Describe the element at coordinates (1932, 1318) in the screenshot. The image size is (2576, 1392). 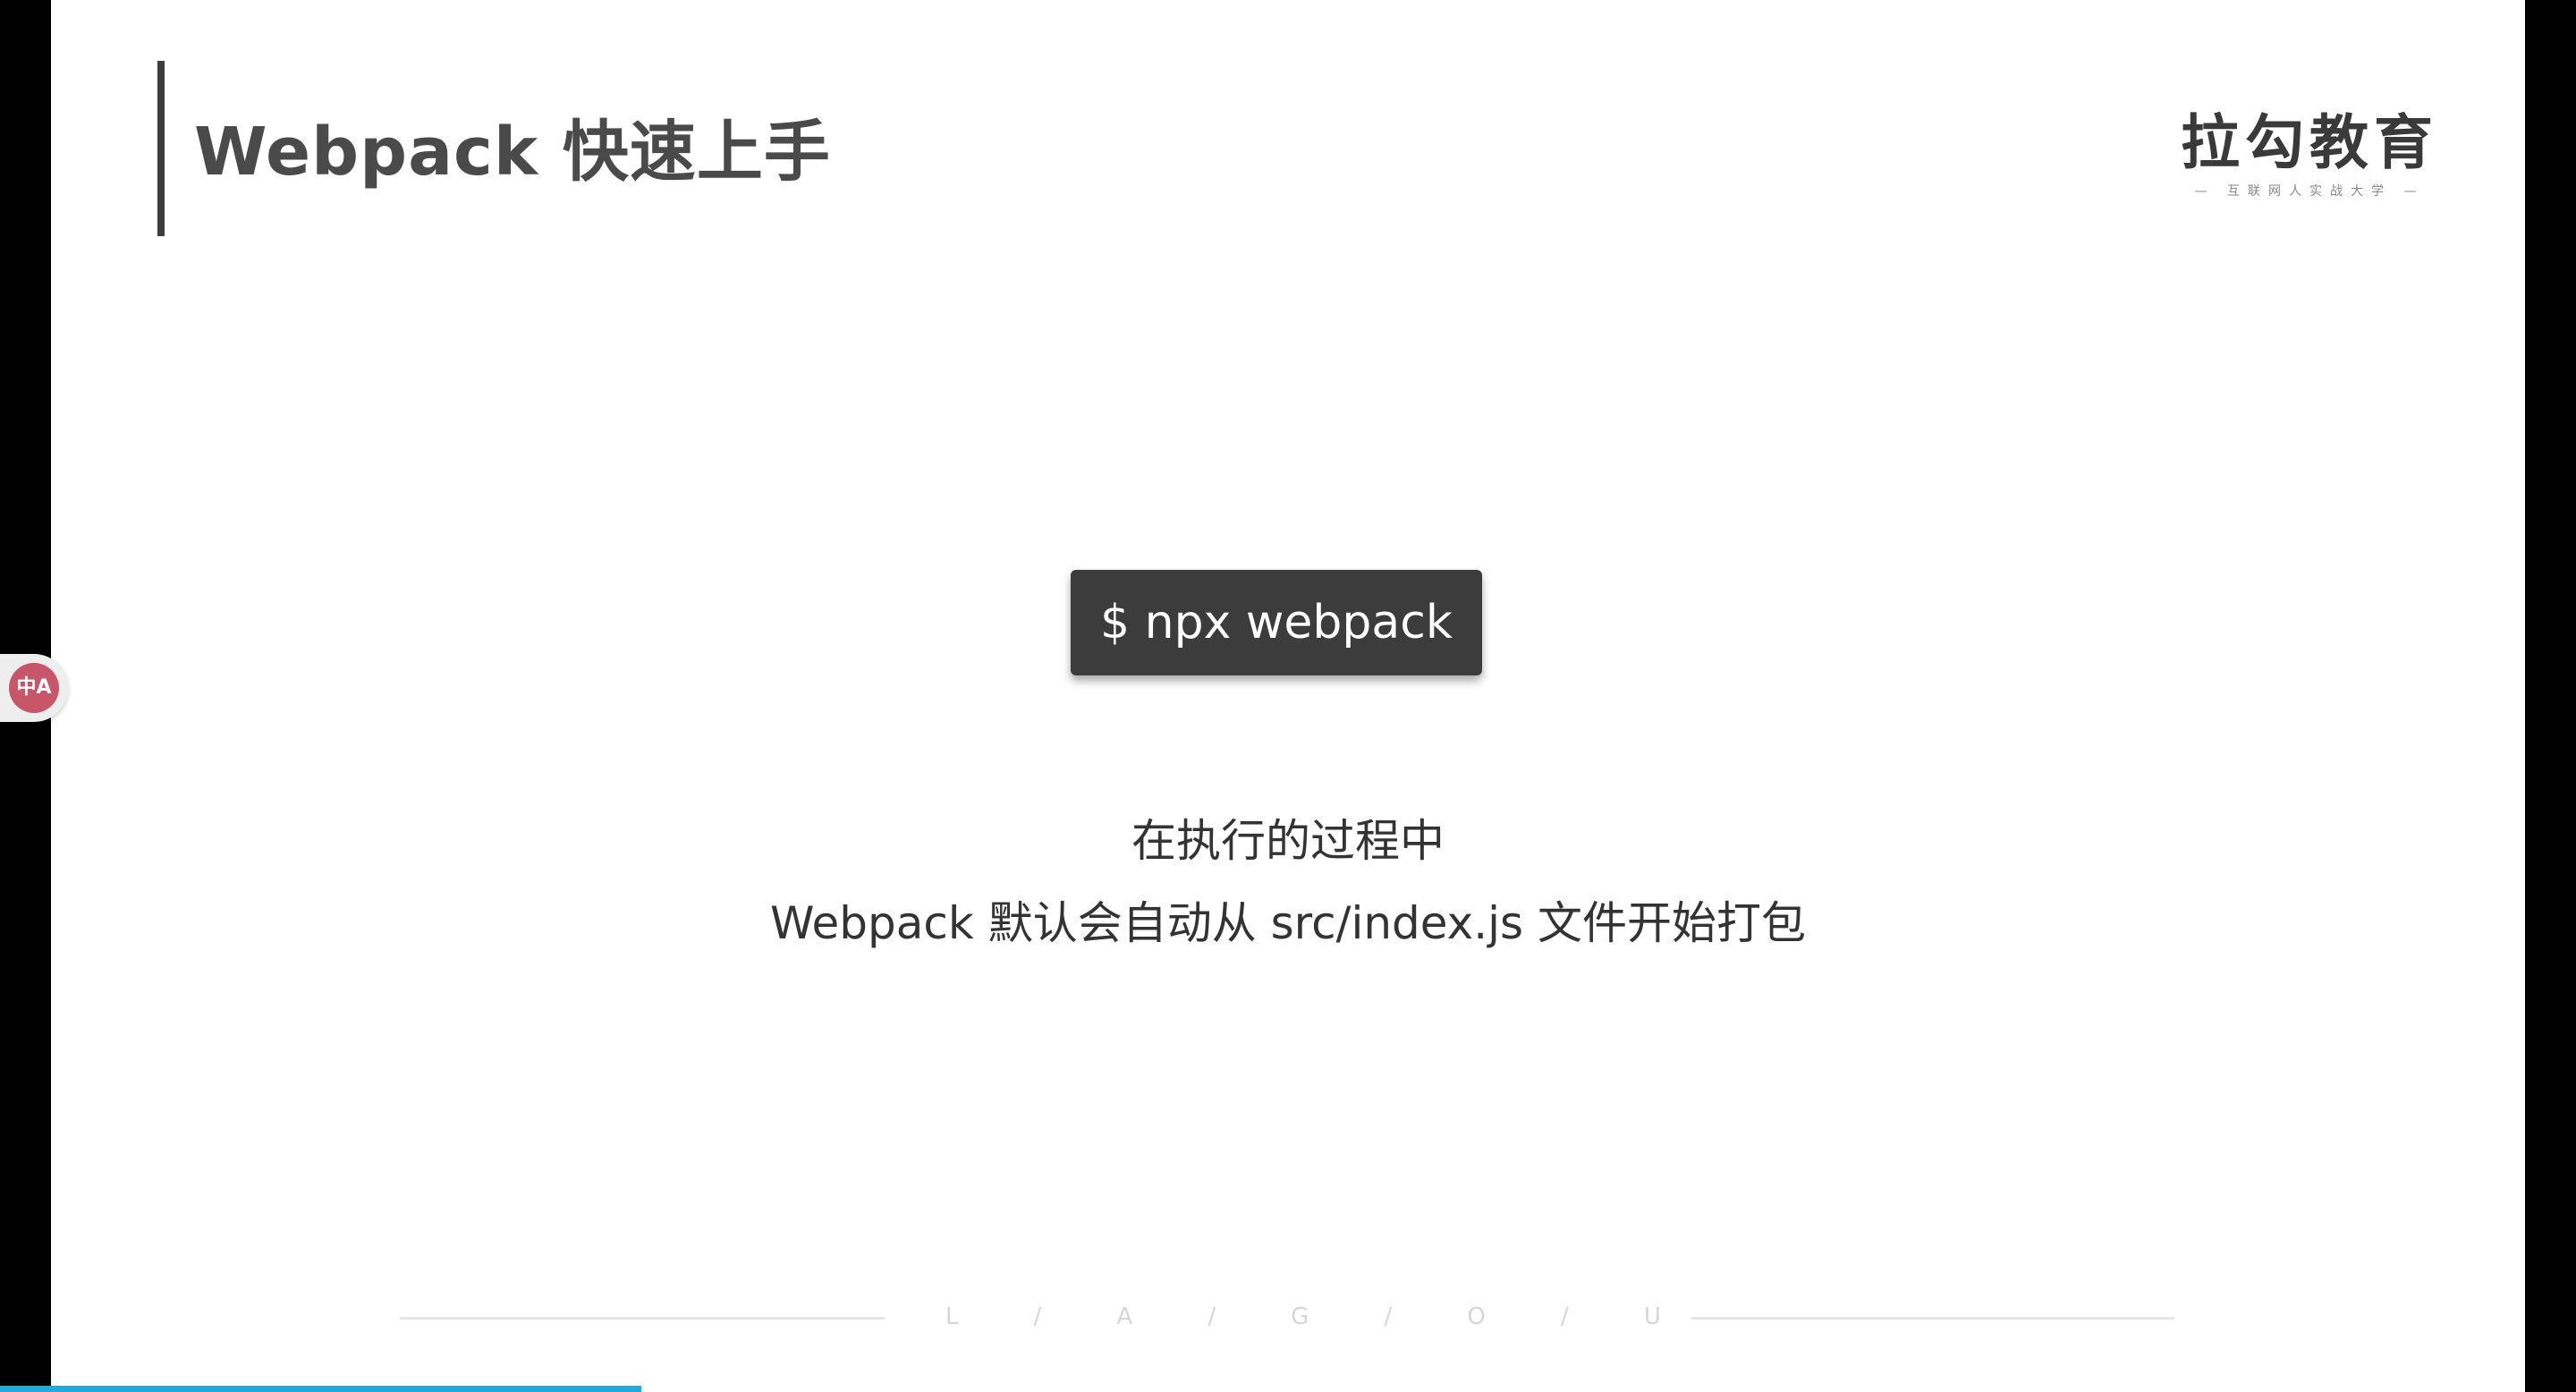
I see `footer-divider-right` at that location.